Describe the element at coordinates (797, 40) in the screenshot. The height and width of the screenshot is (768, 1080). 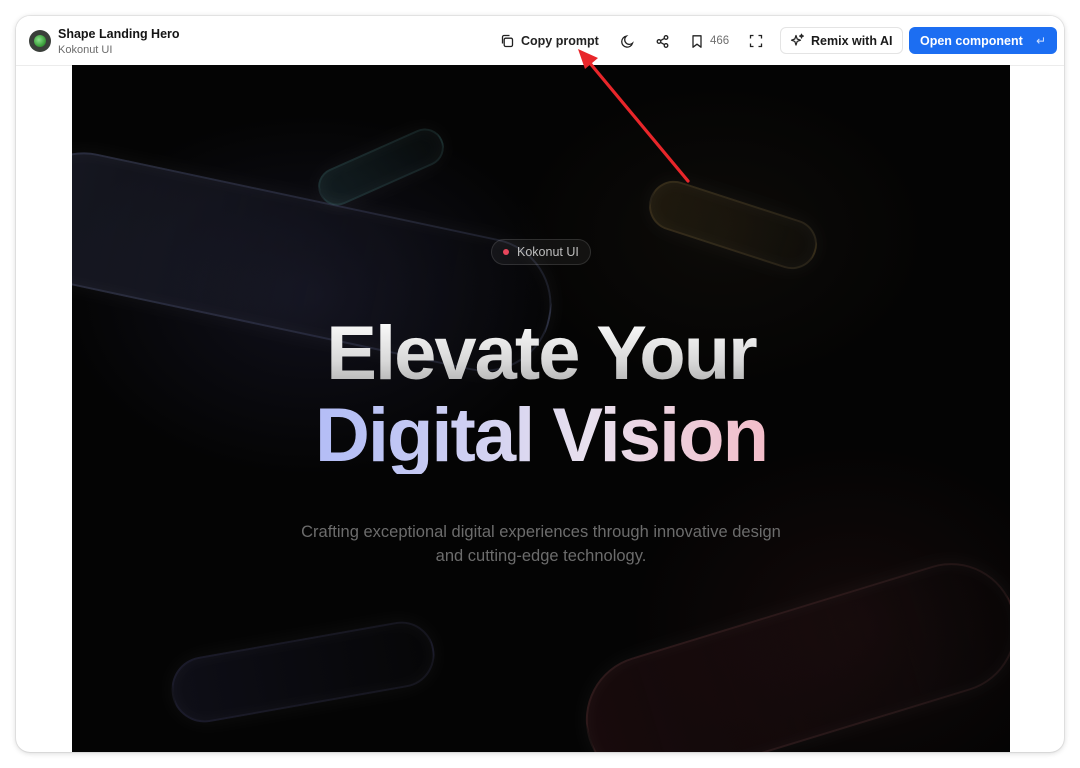
I see `sparkles-icon` at that location.